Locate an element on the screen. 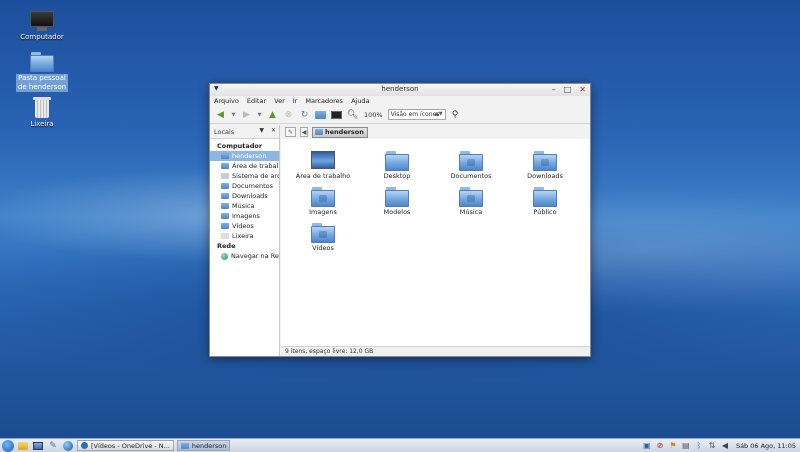 The image size is (800, 452). close-icon: ✕ is located at coordinates (582, 90).